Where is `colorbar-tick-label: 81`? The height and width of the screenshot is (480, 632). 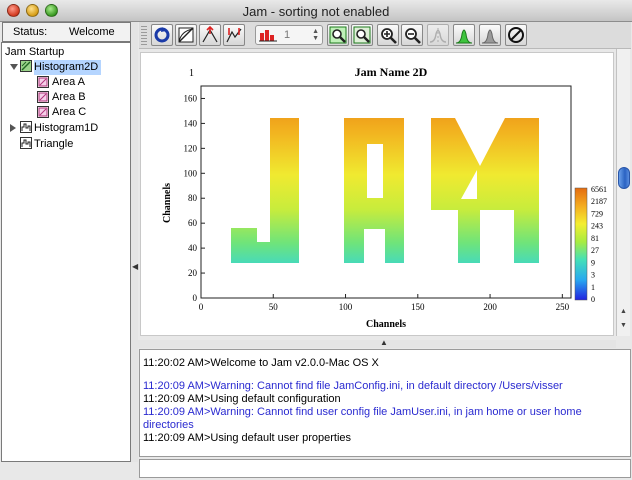 colorbar-tick-label: 81 is located at coordinates (595, 238).